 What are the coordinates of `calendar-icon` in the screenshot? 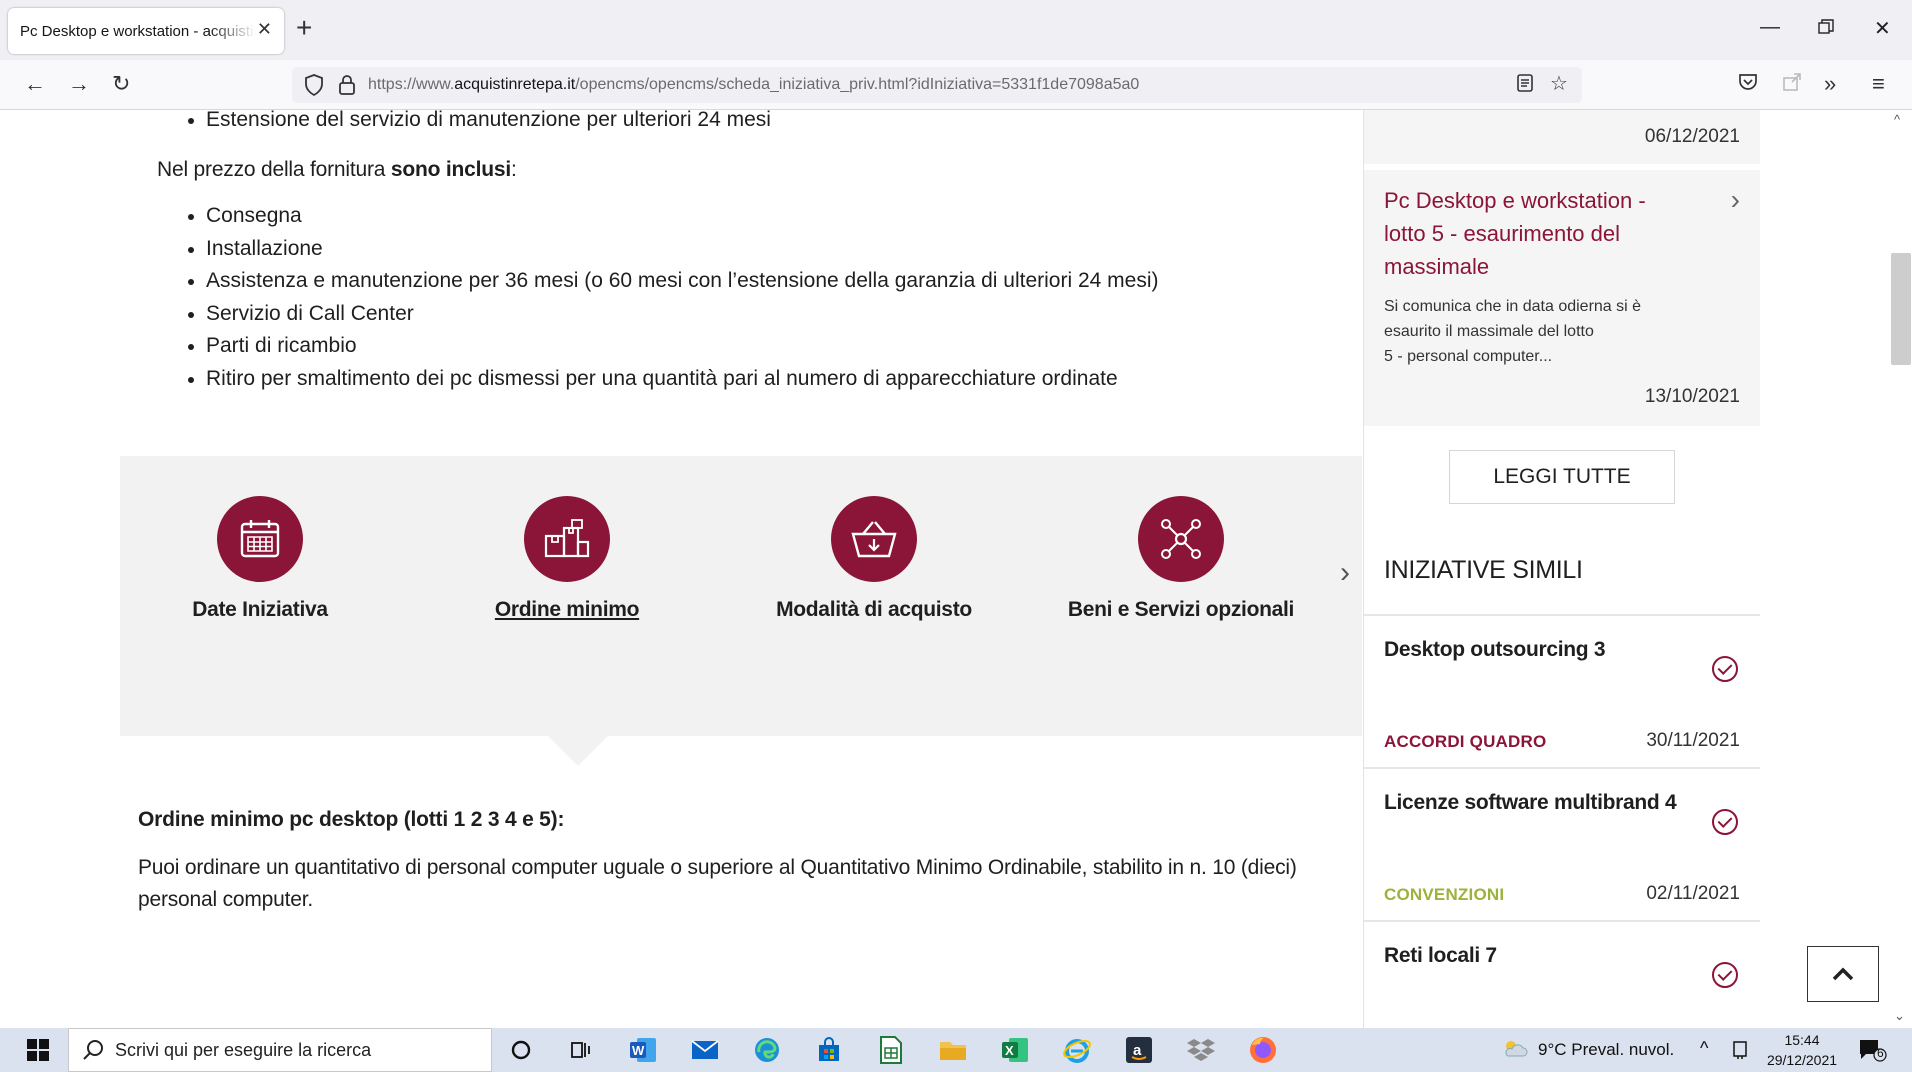 It's located at (260, 539).